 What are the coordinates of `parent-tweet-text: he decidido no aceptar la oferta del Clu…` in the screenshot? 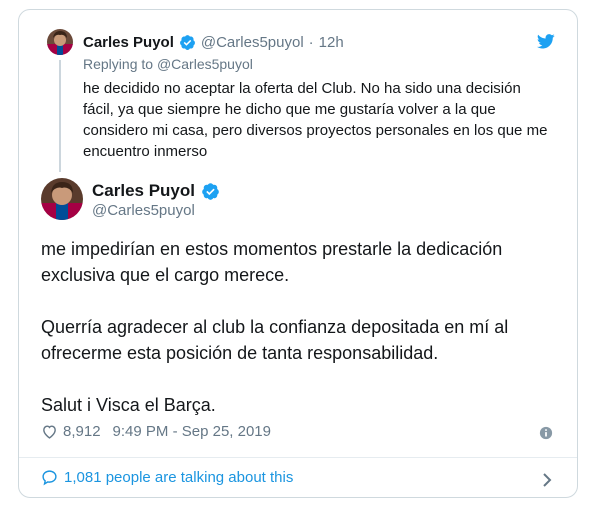 It's located at (315, 120).